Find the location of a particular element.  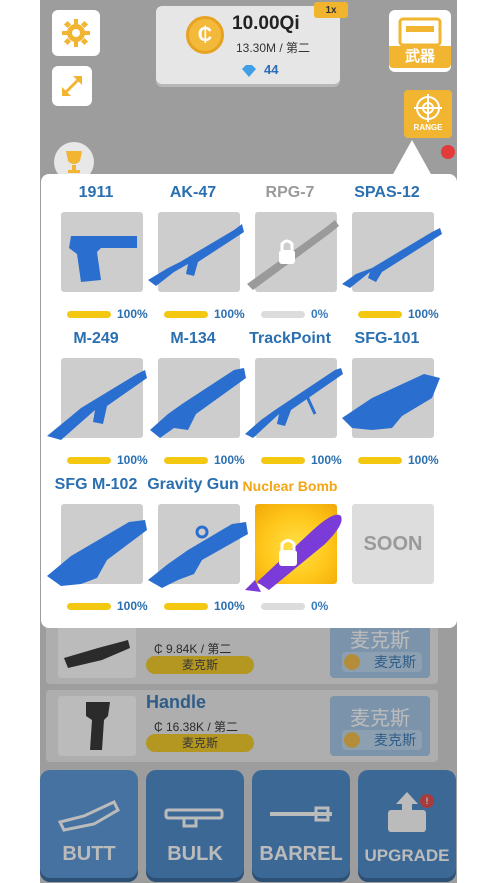

popup-pointer is located at coordinates (412, 158).